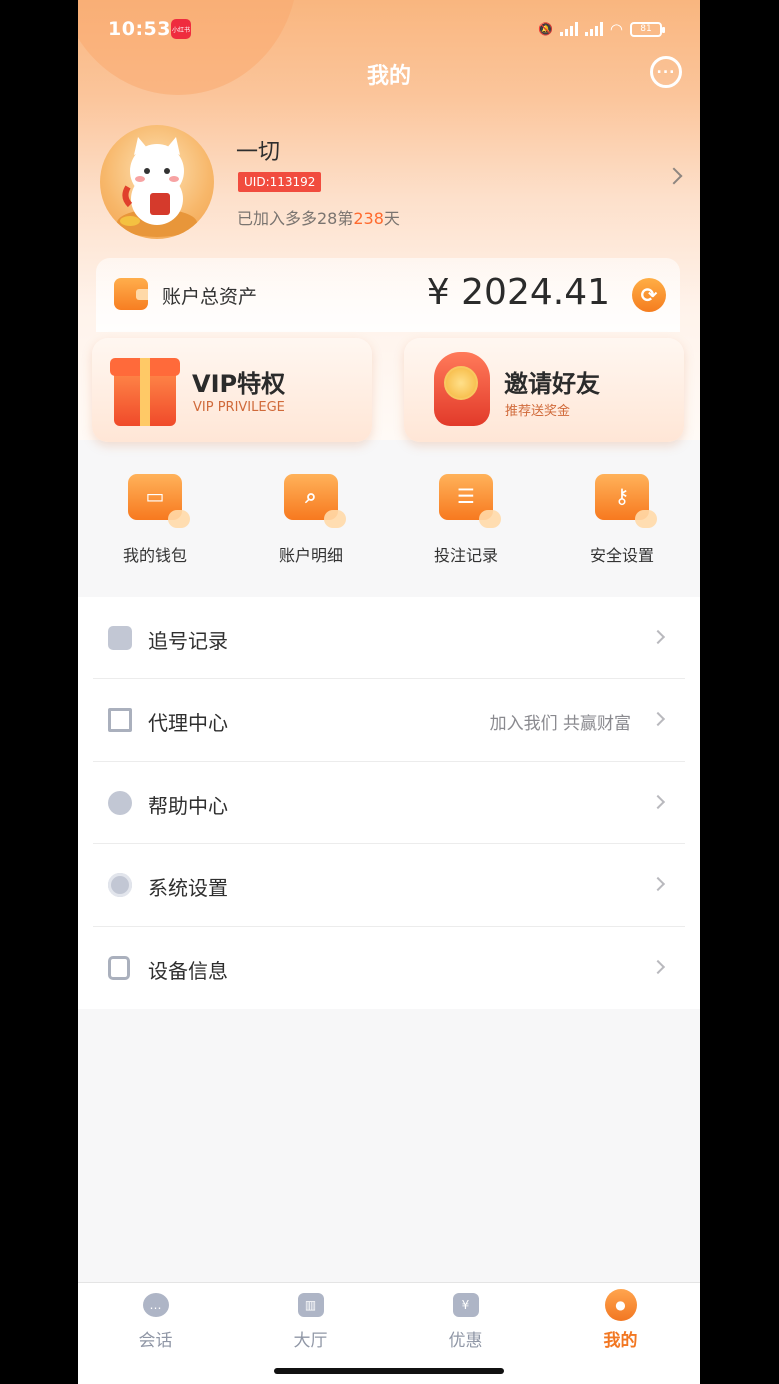  I want to click on menu-item-device-info: 设备信息, so click(389, 968).